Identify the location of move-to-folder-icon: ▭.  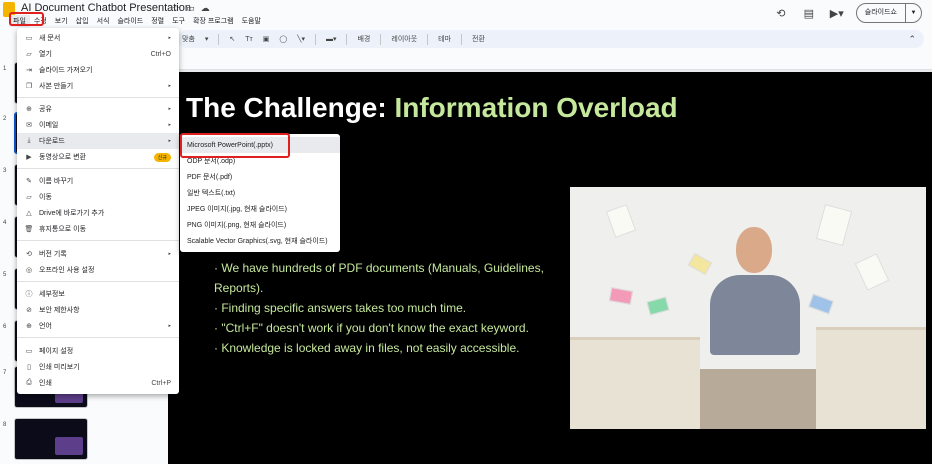
(190, 8).